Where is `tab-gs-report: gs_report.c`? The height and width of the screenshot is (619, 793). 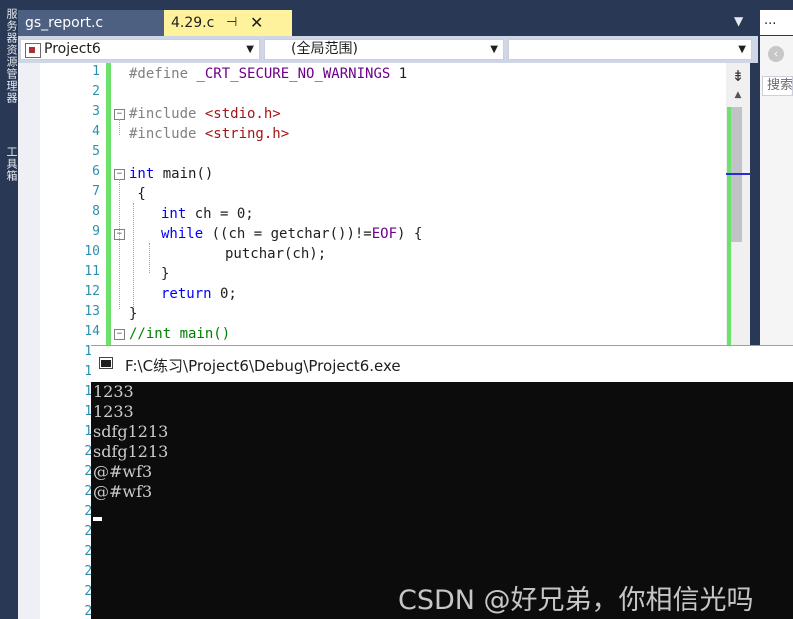 tab-gs-report: gs_report.c is located at coordinates (91, 23).